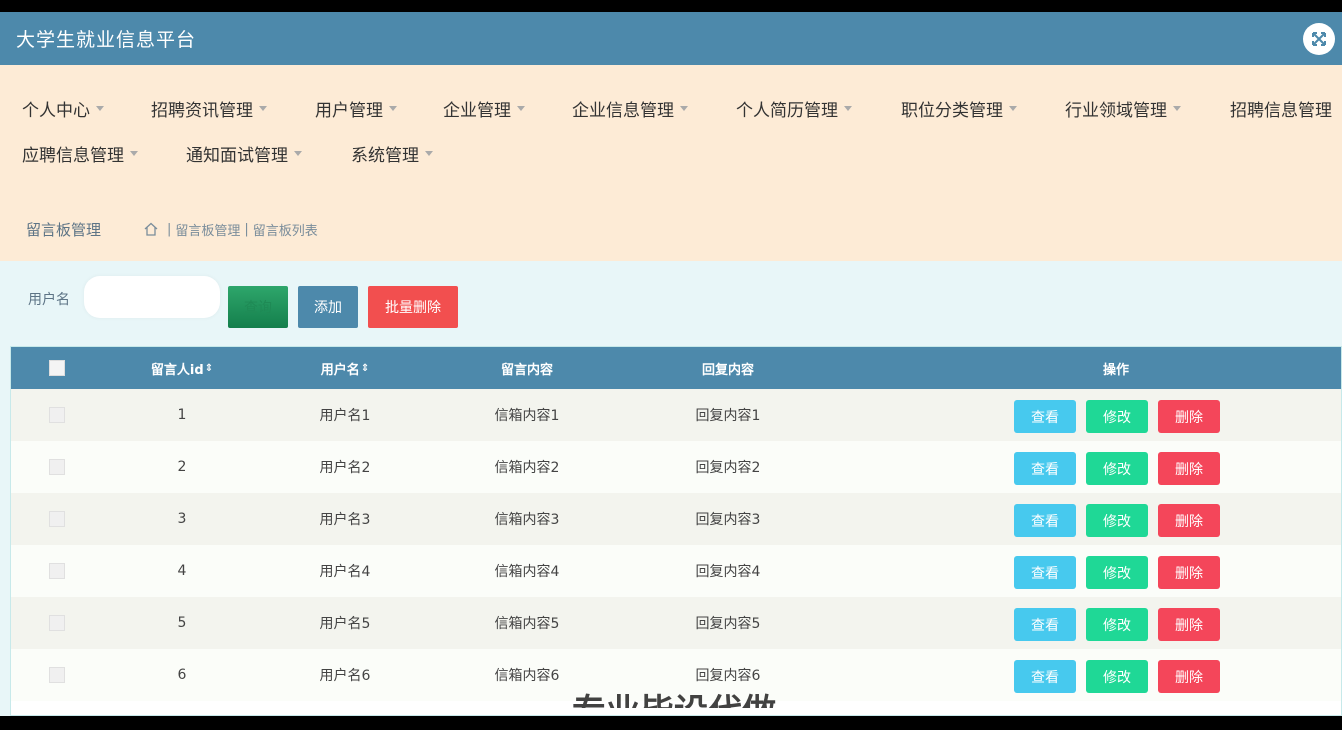  What do you see at coordinates (182, 467) in the screenshot?
I see `cell-id: 2` at bounding box center [182, 467].